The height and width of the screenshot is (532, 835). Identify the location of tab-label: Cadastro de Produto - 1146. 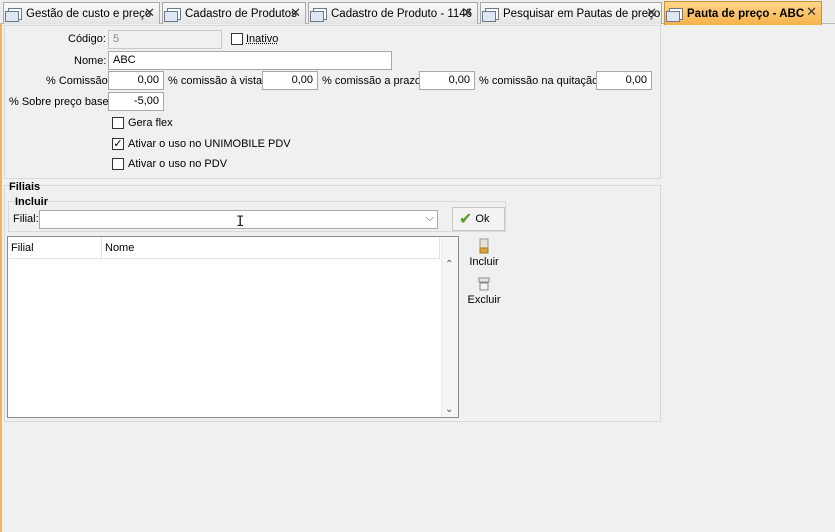
(402, 13).